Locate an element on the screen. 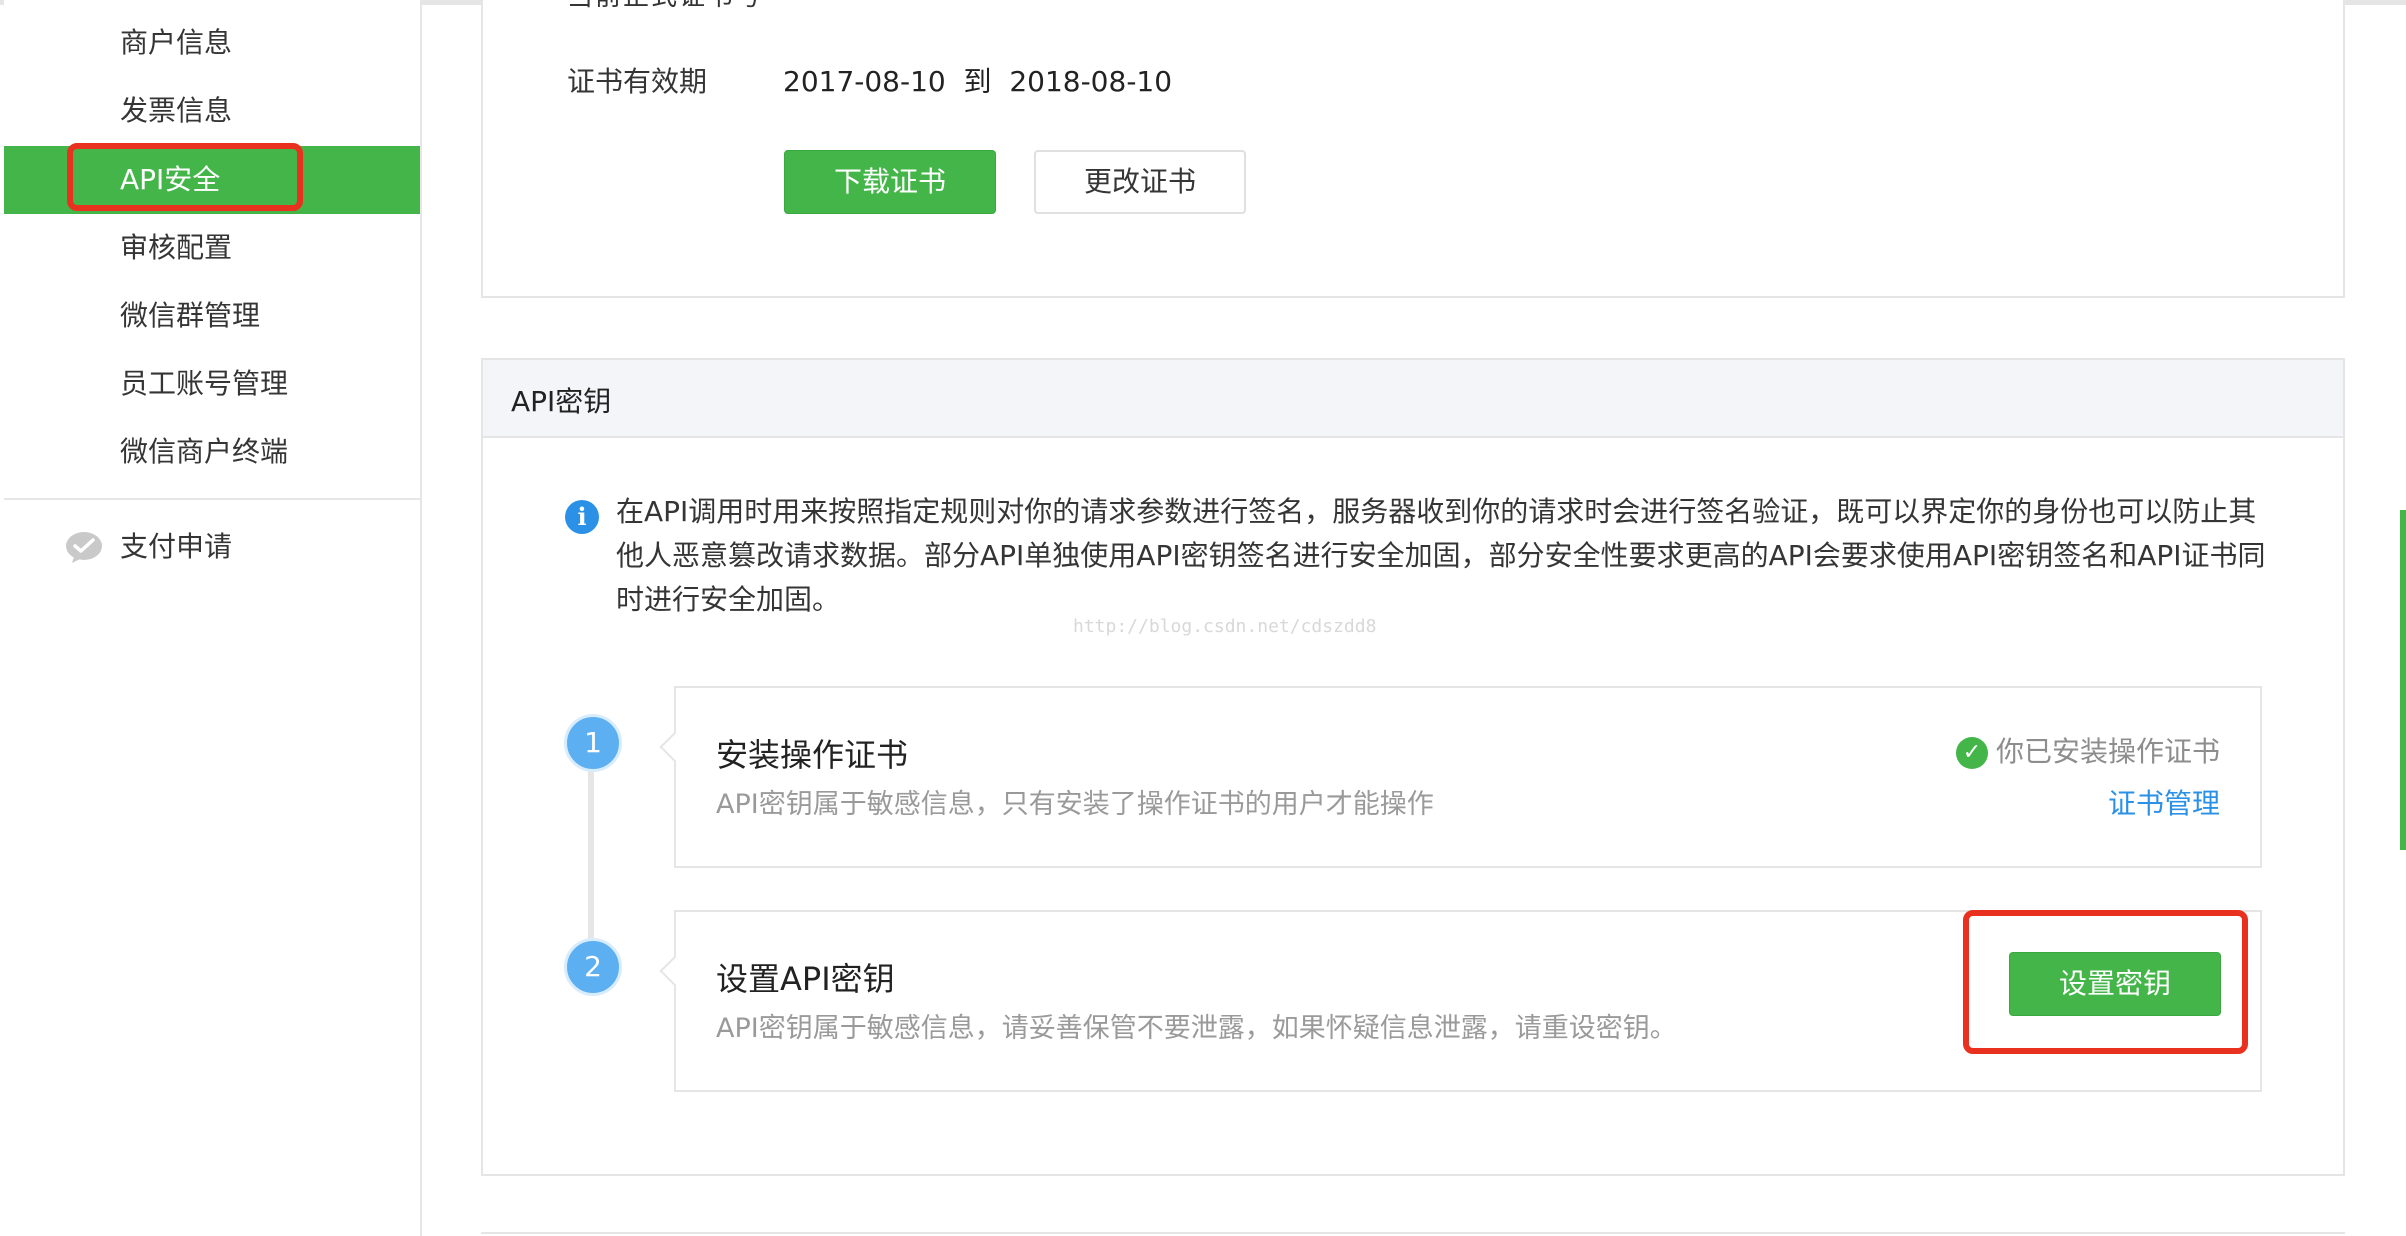 The width and height of the screenshot is (2406, 1236). certificate-validity-value: 2017-08-10 到 2018-08-10 is located at coordinates (978, 81).